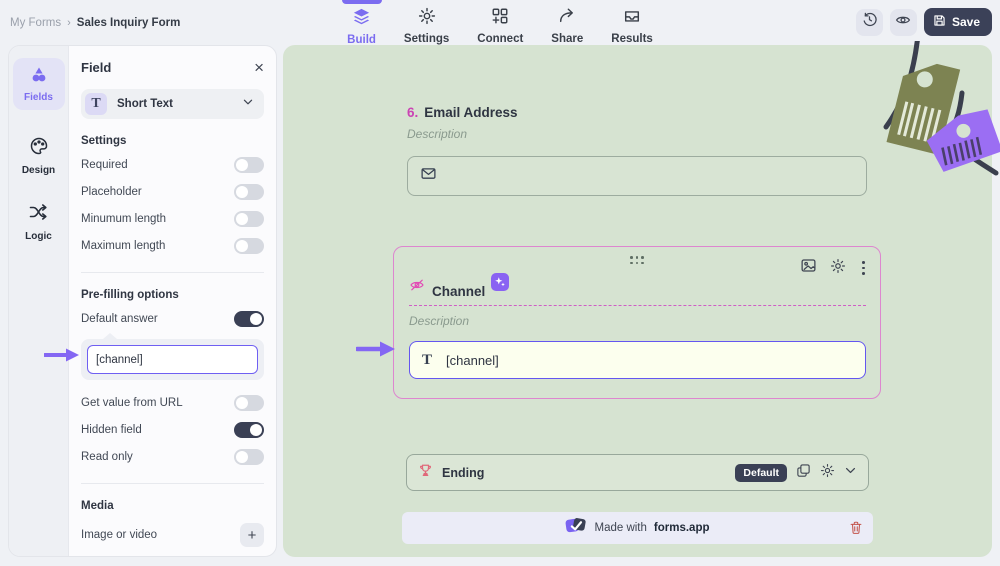  I want to click on tab-results: Results, so click(632, 26).